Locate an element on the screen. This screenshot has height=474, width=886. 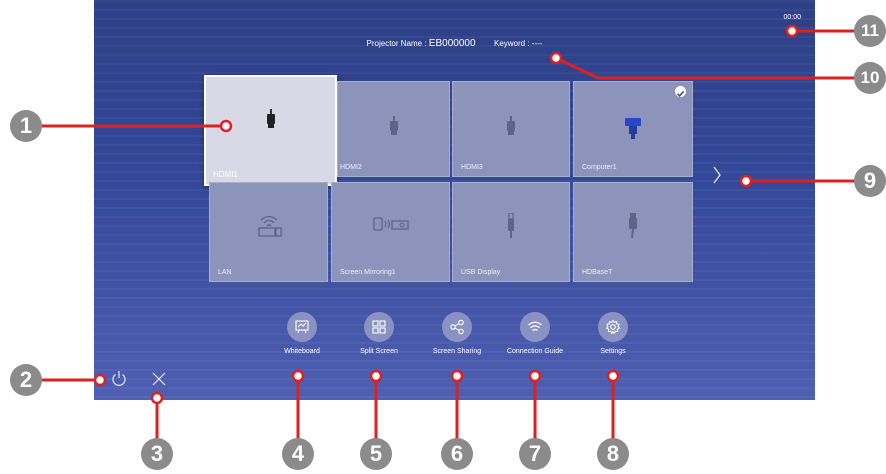
callout-badge-7: 7 is located at coordinates (535, 454).